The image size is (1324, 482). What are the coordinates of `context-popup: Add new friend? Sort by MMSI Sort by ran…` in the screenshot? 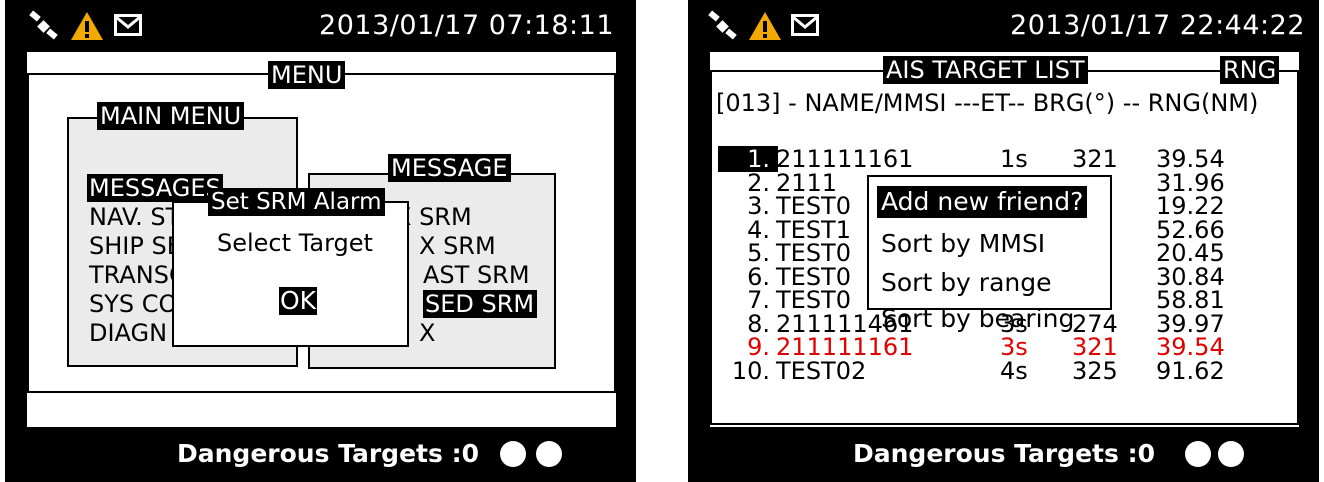 It's located at (989, 254).